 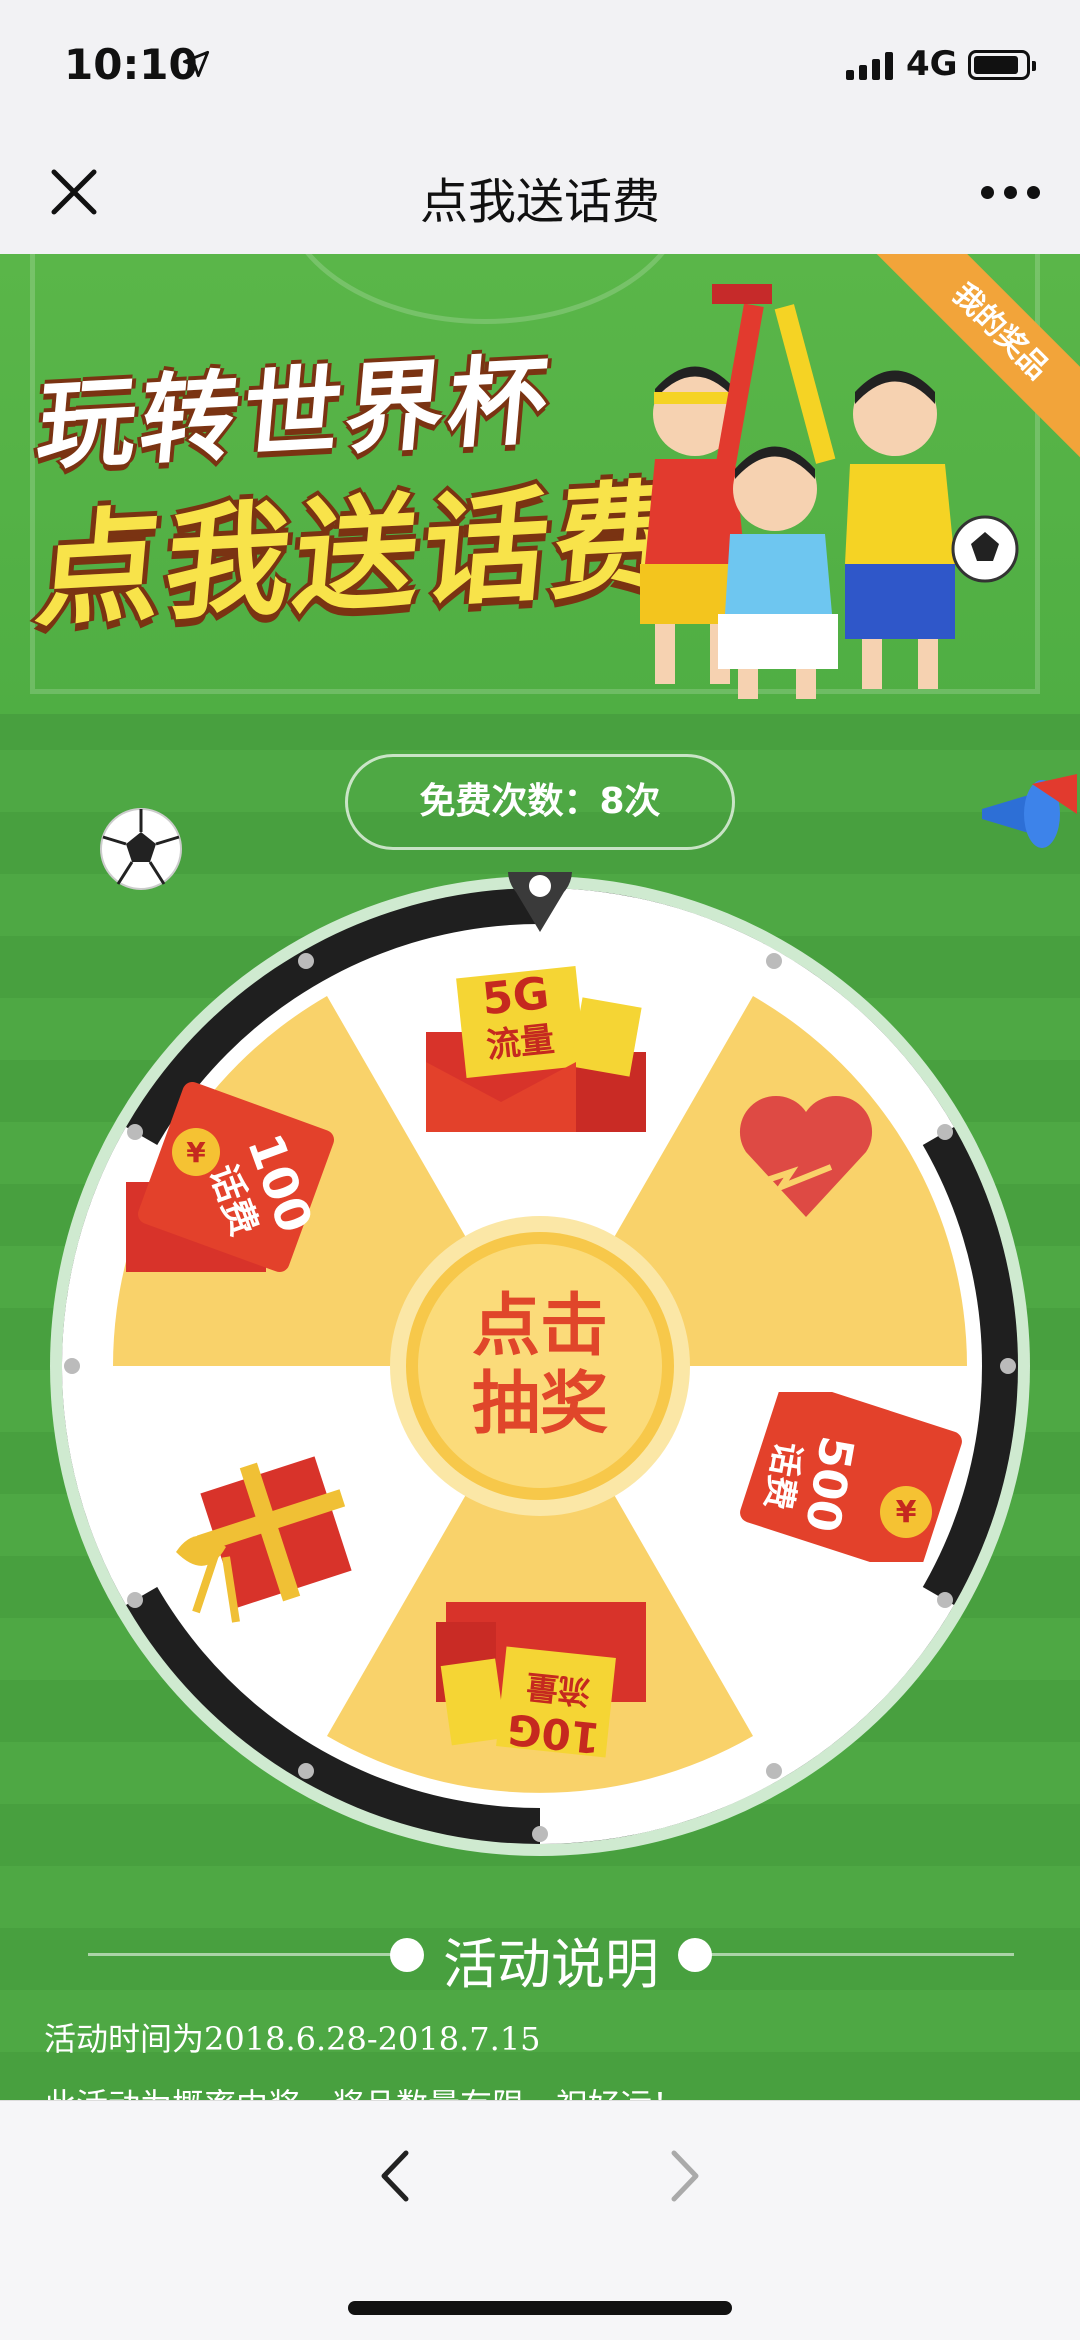 I want to click on more-icon, so click(x=1010, y=192).